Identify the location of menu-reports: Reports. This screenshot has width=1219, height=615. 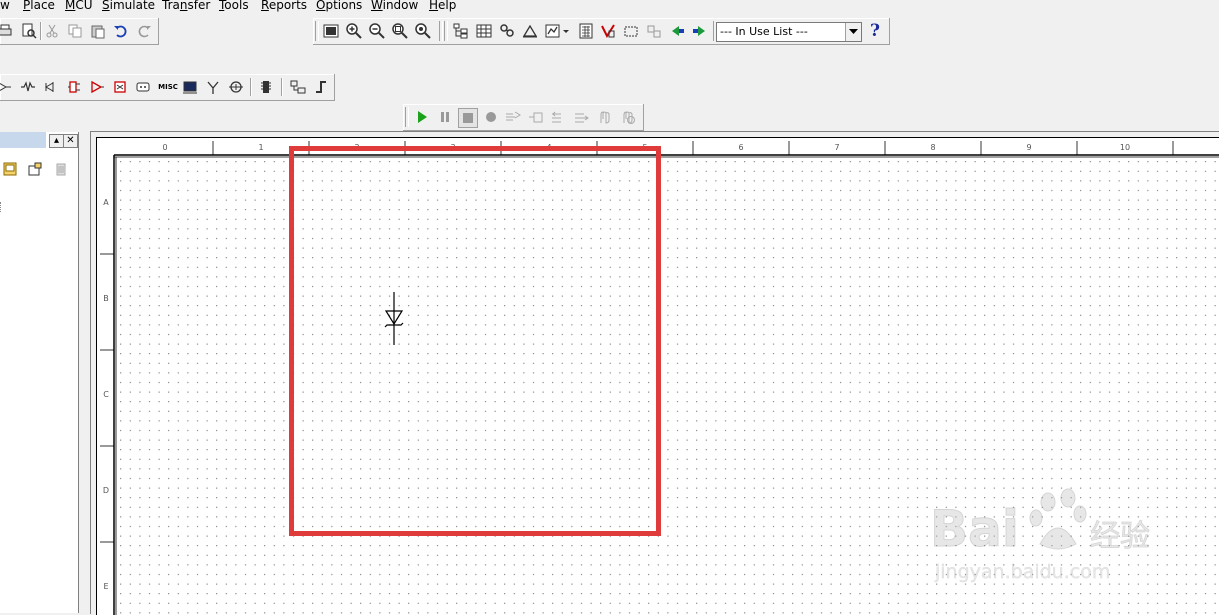
(284, 6).